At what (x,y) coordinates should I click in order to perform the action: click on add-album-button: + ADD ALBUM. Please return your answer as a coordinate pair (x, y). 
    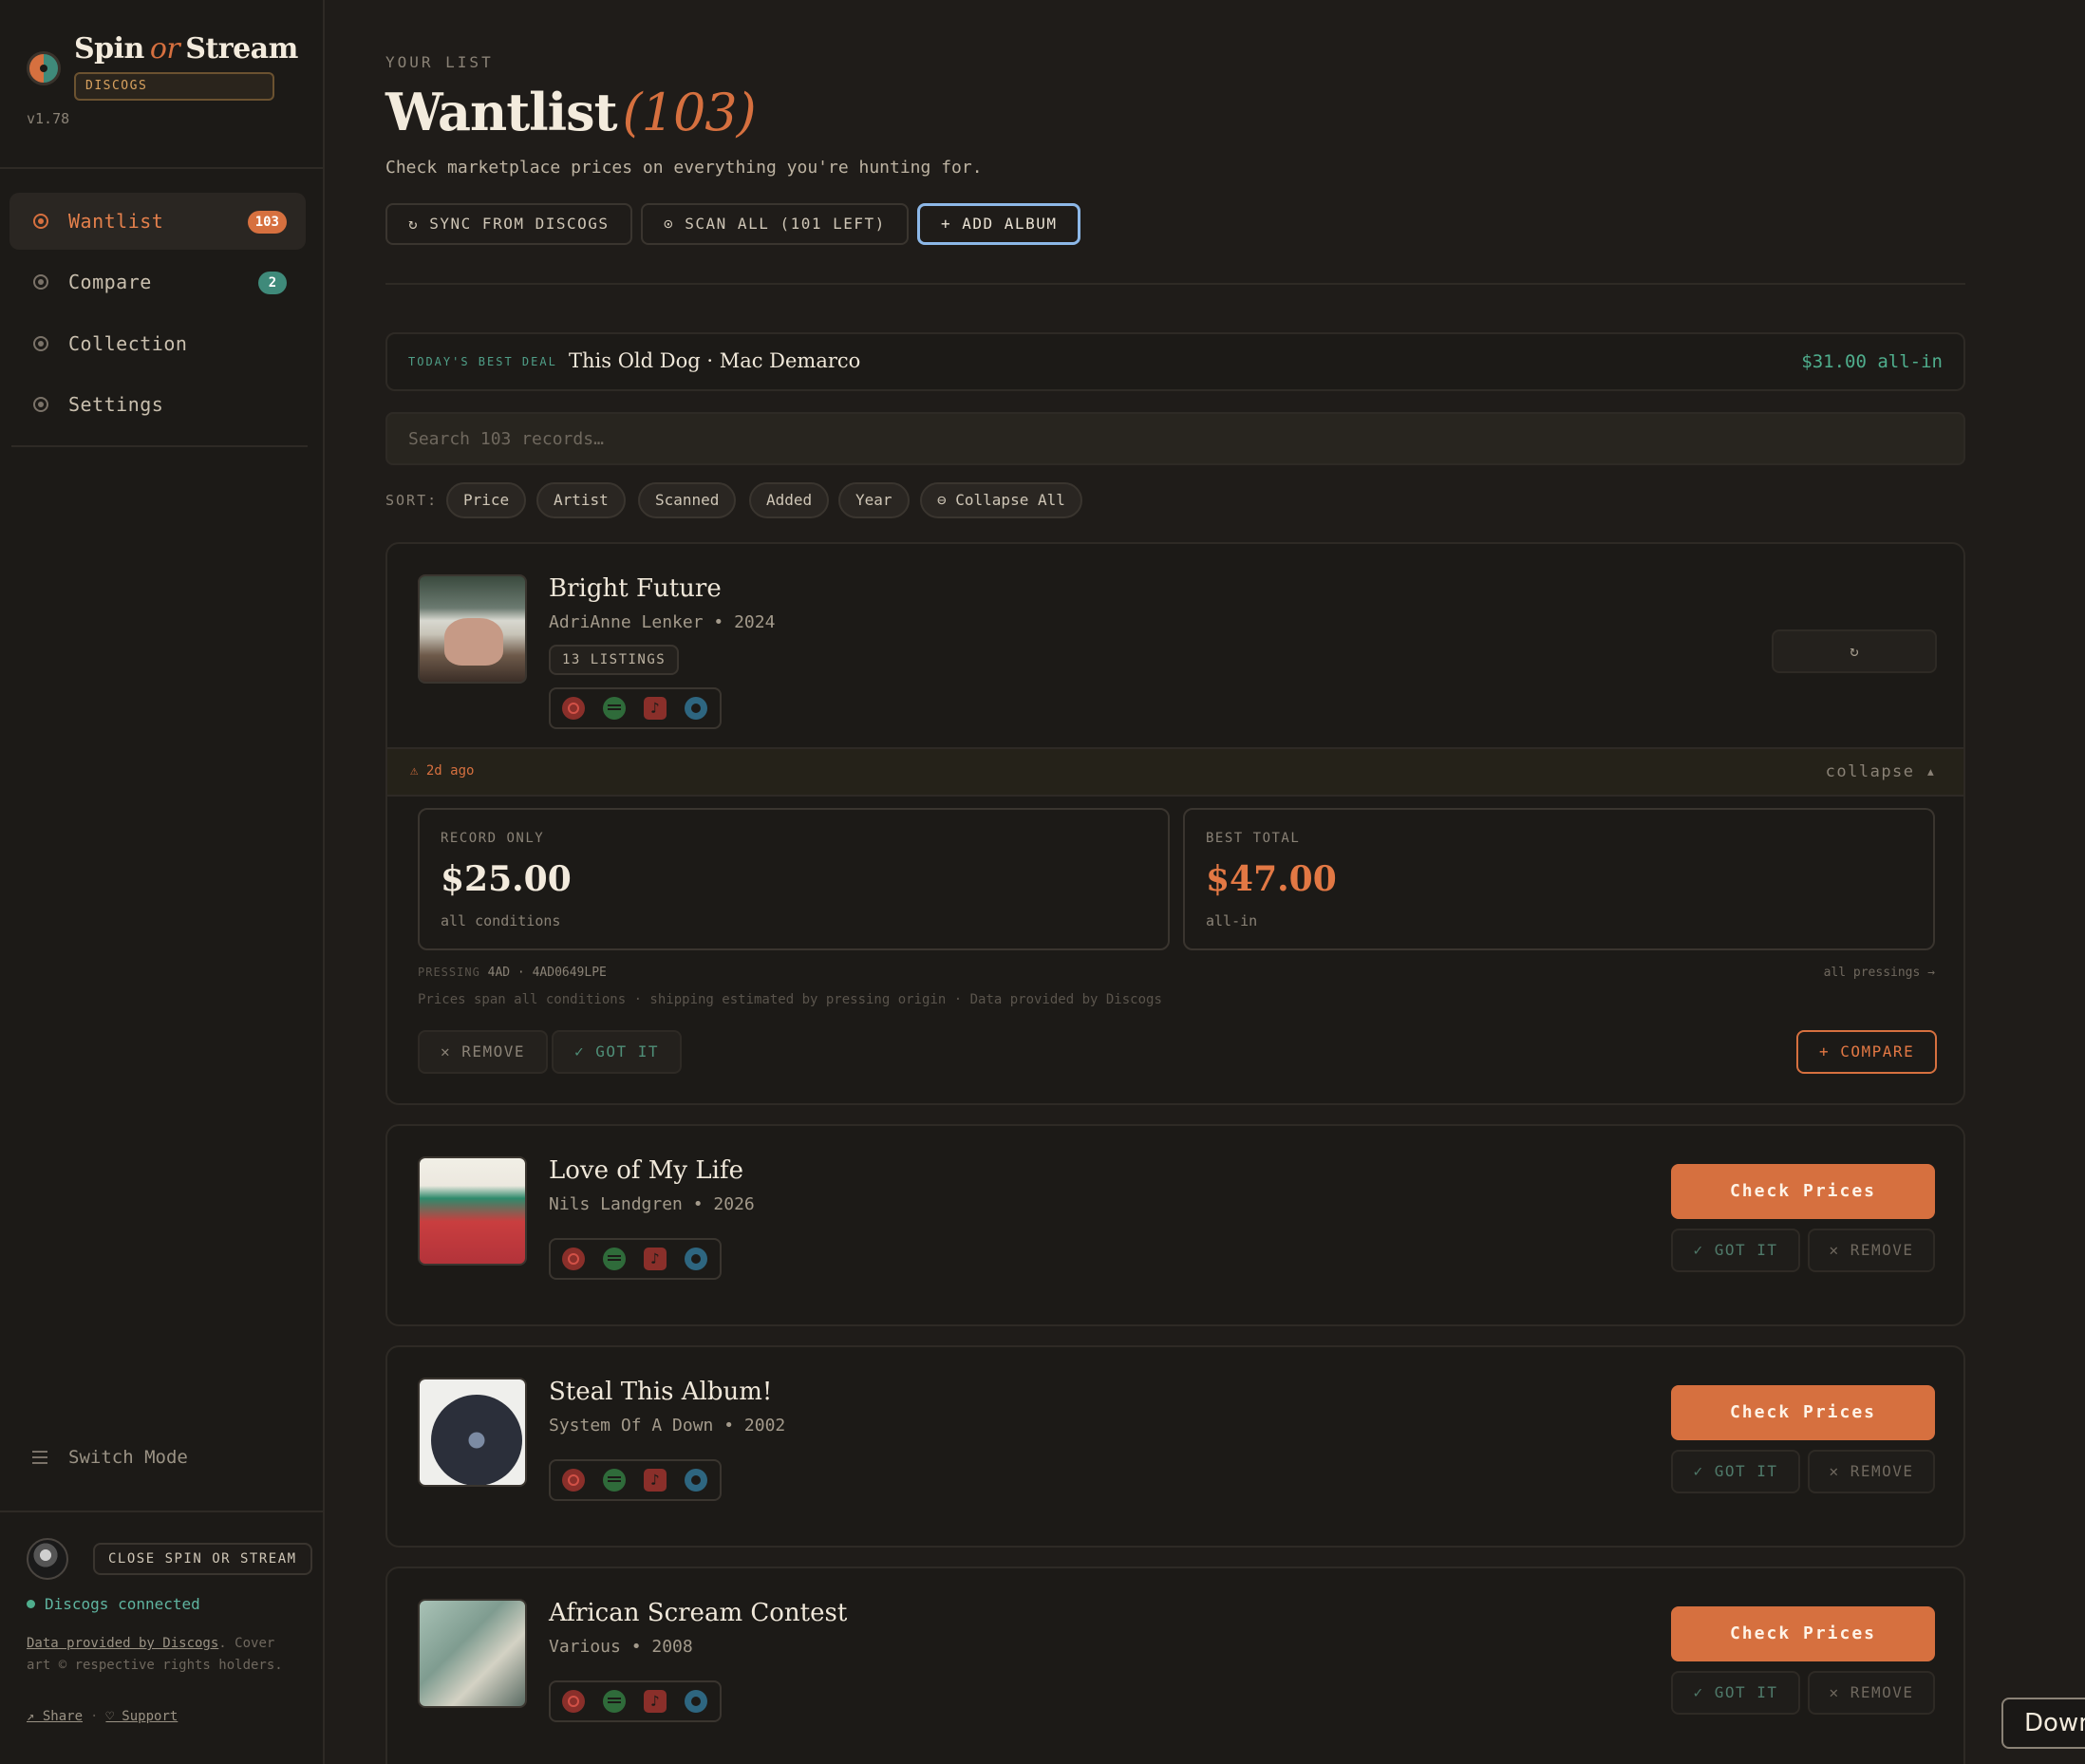
    Looking at the image, I should click on (999, 224).